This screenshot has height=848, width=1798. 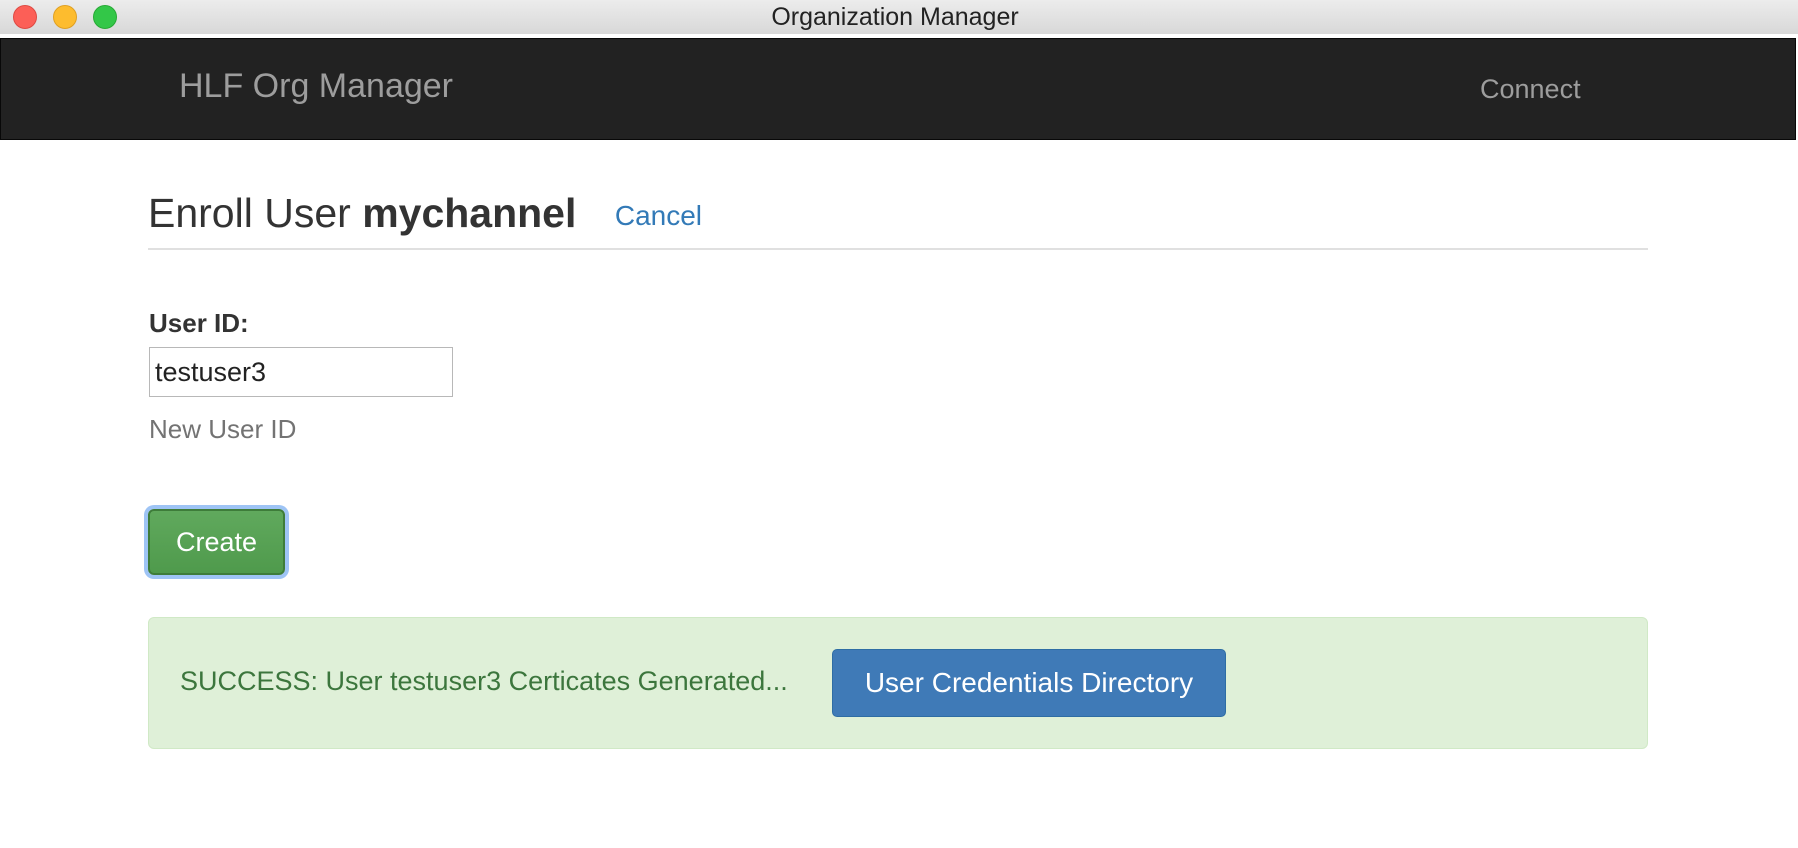 What do you see at coordinates (301, 372) in the screenshot?
I see `userid-input` at bounding box center [301, 372].